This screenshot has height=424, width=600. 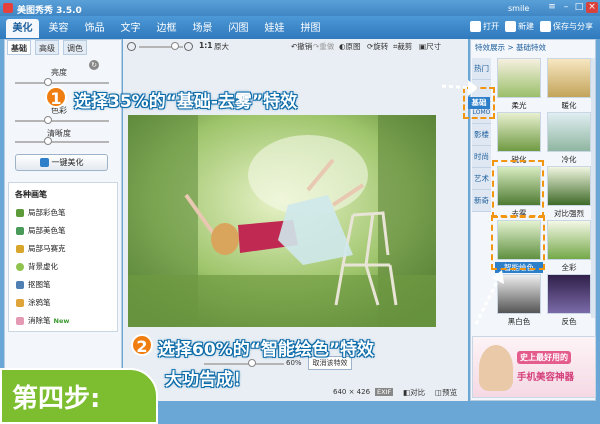 I want to click on size-button: ▣尺寸, so click(x=430, y=46).